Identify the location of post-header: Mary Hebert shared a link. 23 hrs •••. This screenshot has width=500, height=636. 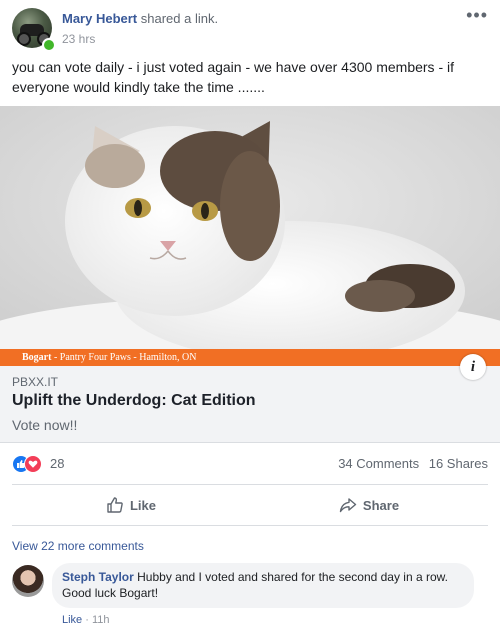
(250, 29).